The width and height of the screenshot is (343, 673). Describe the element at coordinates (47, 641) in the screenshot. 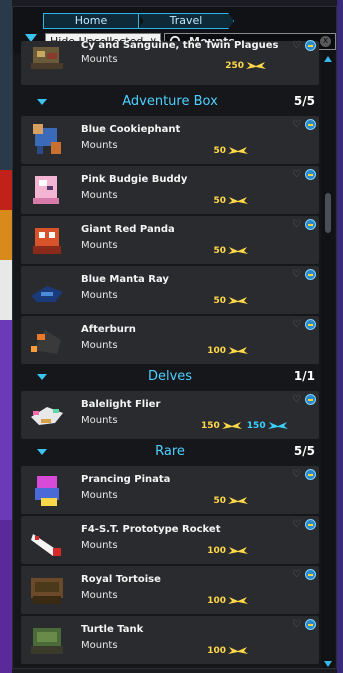

I see `turtle-tank-mount-icon` at that location.